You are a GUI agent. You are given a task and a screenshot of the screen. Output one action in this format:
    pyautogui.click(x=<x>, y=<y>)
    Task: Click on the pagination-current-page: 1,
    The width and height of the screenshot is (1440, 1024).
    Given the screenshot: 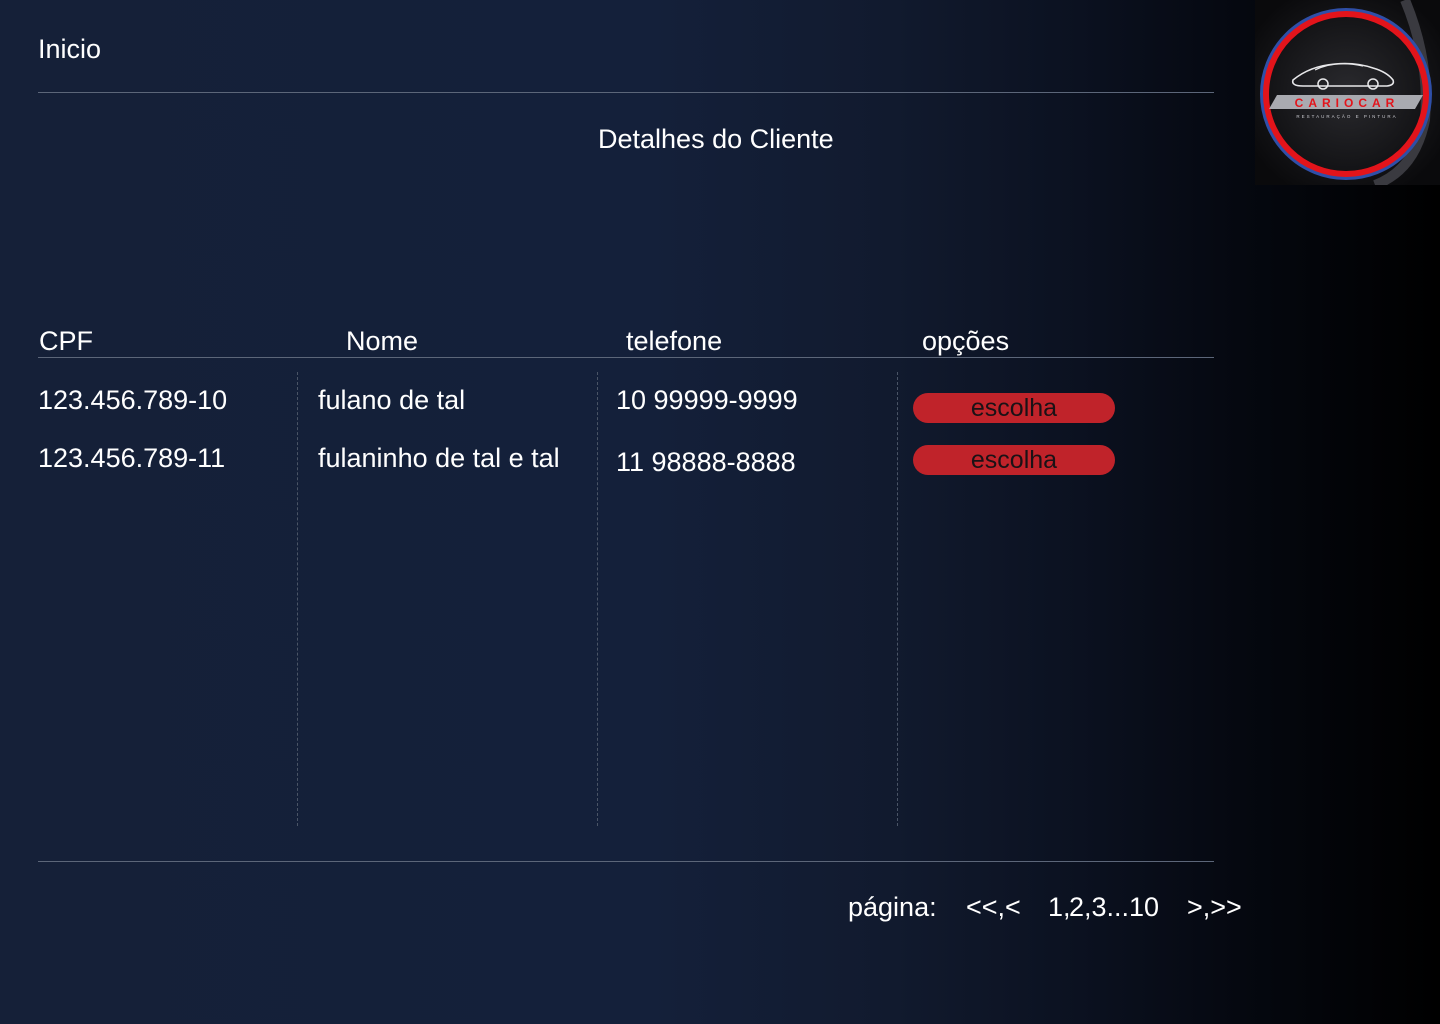 What is the action you would take?
    pyautogui.click(x=1059, y=907)
    